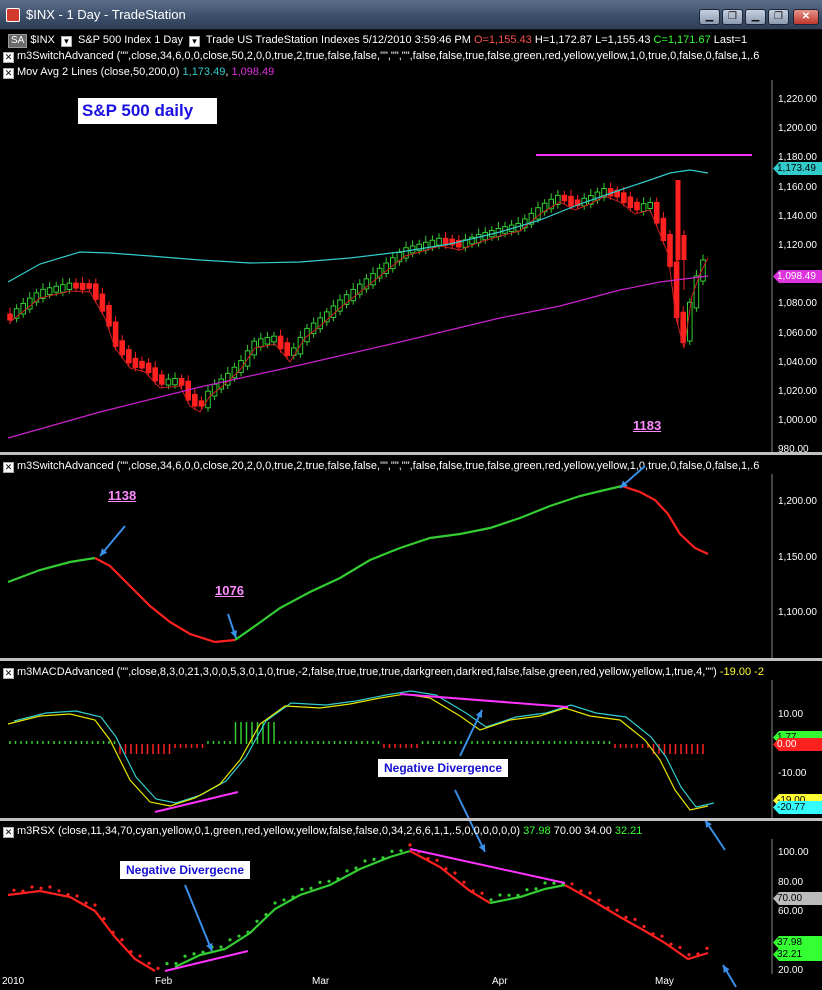 The height and width of the screenshot is (990, 822). I want to click on price-y-tick-label: 1,020.00, so click(797, 391).